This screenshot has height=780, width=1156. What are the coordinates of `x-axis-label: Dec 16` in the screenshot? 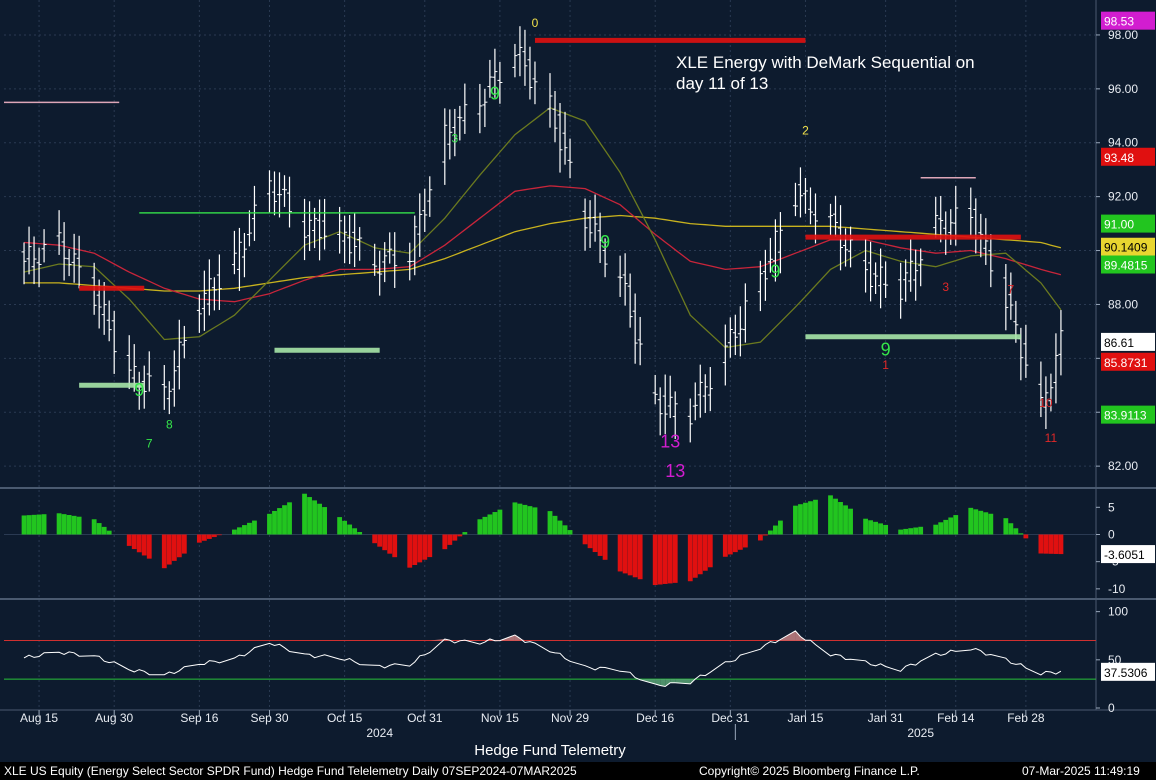 It's located at (655, 718).